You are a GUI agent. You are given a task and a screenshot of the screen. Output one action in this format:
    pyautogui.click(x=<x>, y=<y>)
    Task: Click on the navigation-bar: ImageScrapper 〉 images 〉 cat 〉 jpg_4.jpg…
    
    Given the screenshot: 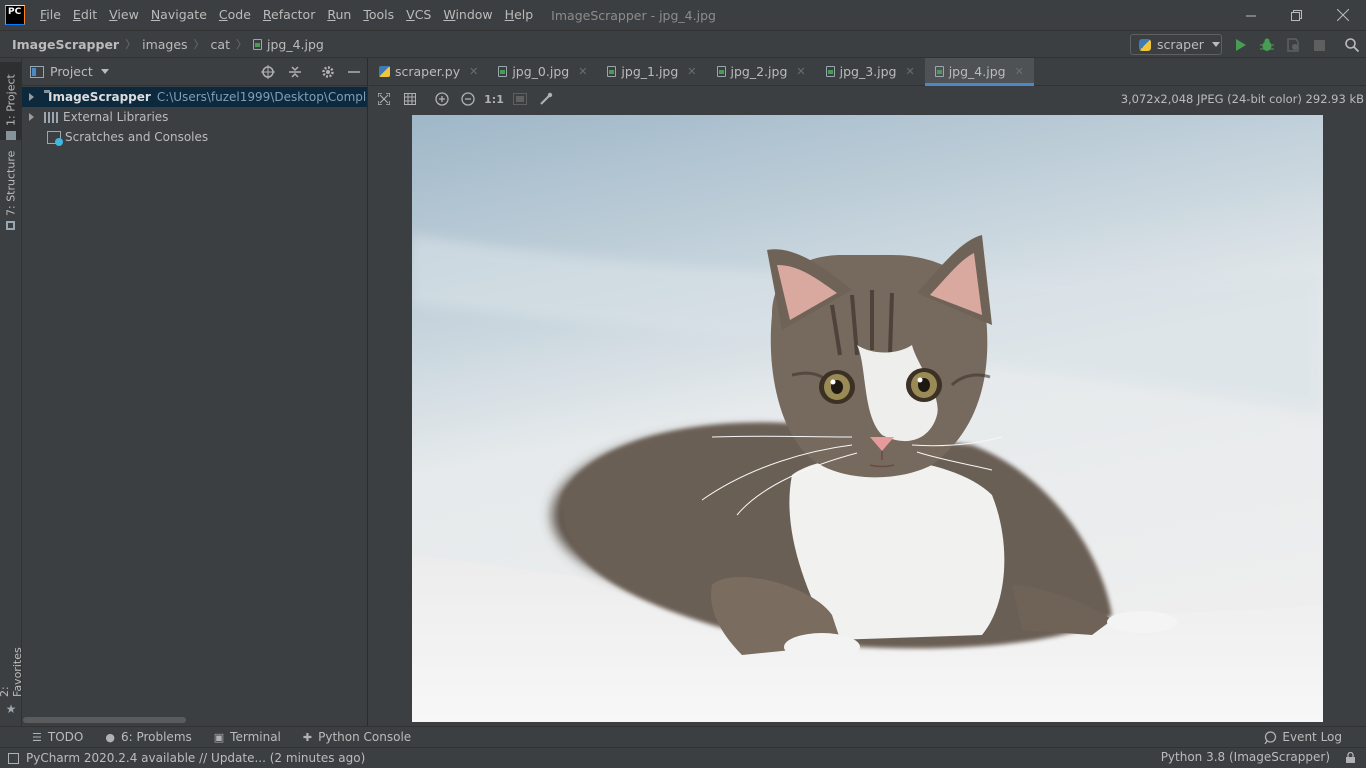 What is the action you would take?
    pyautogui.click(x=683, y=44)
    